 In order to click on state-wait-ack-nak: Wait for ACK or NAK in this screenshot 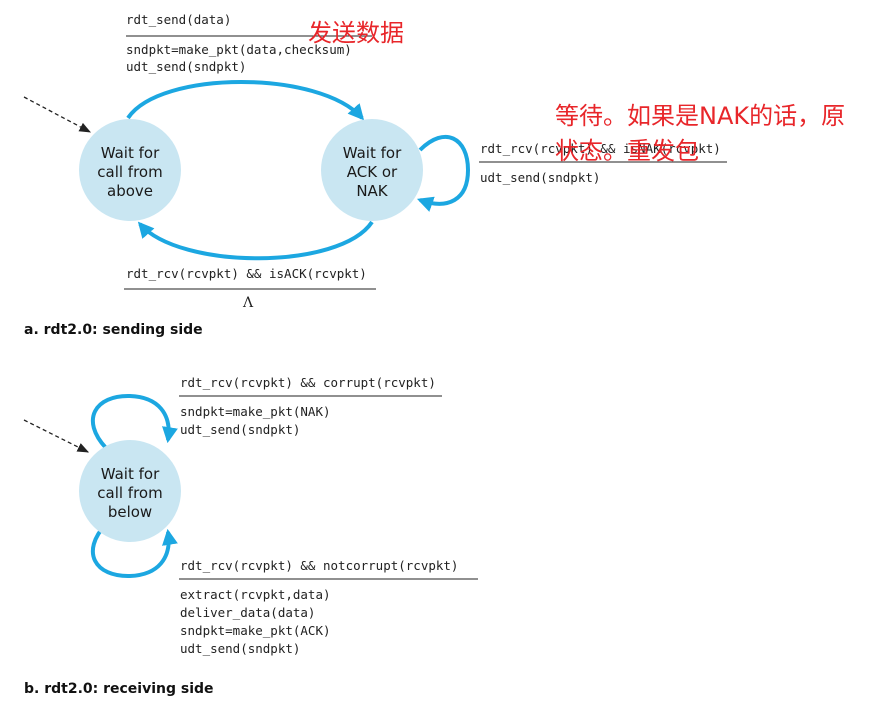, I will do `click(372, 170)`.